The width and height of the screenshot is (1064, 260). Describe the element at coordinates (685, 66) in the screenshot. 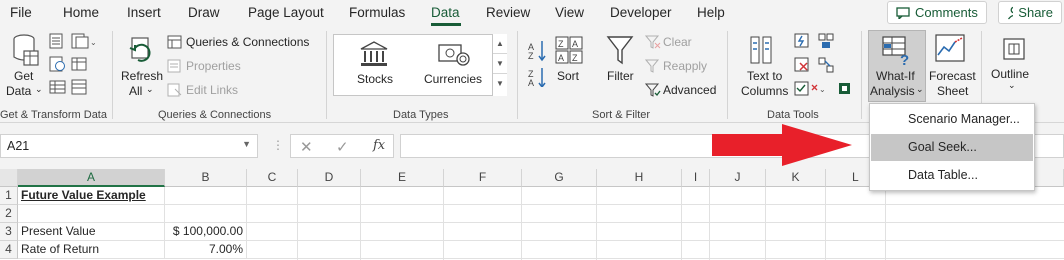

I see `reapply-button: Reapply` at that location.